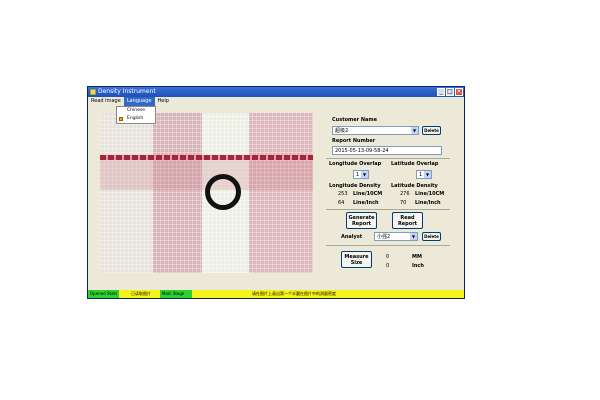 The width and height of the screenshot is (600, 400). Describe the element at coordinates (328, 294) in the screenshot. I see `status-instruction: 请在图片上画出第一个半圆在图片中的测量密度` at that location.